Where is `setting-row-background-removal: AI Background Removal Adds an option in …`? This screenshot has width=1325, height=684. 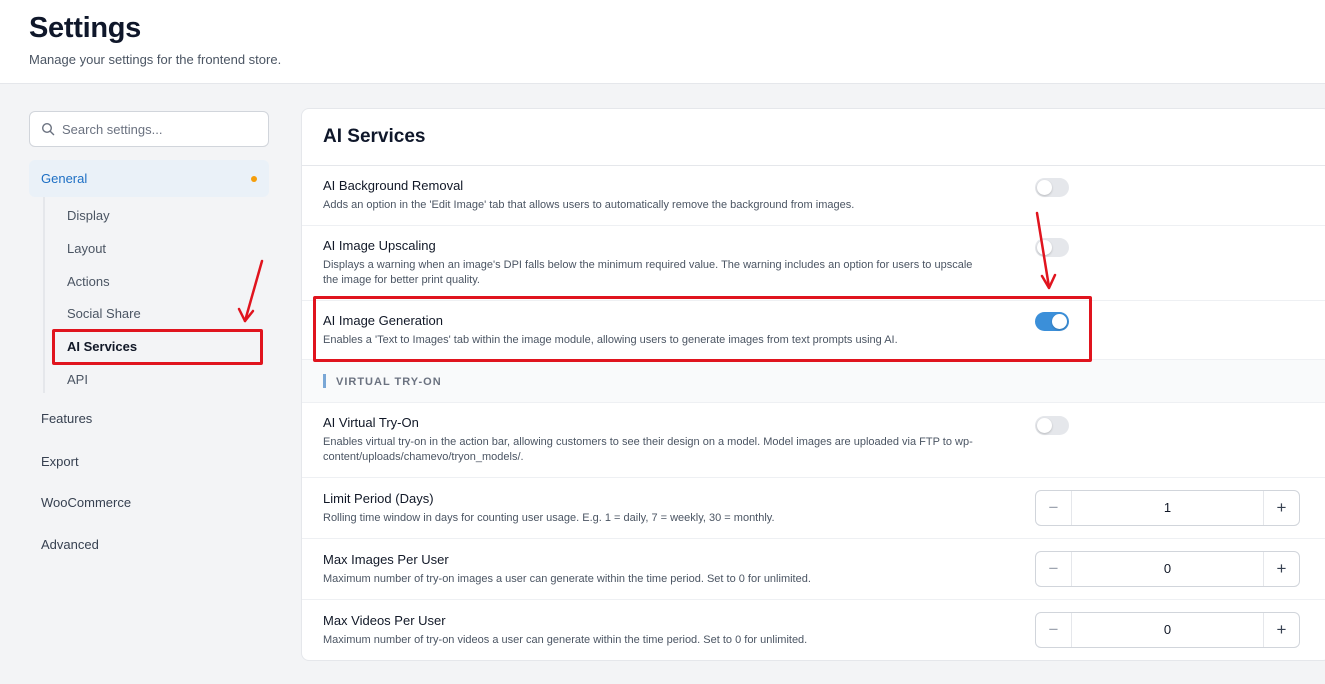 setting-row-background-removal: AI Background Removal Adds an option in … is located at coordinates (813, 196).